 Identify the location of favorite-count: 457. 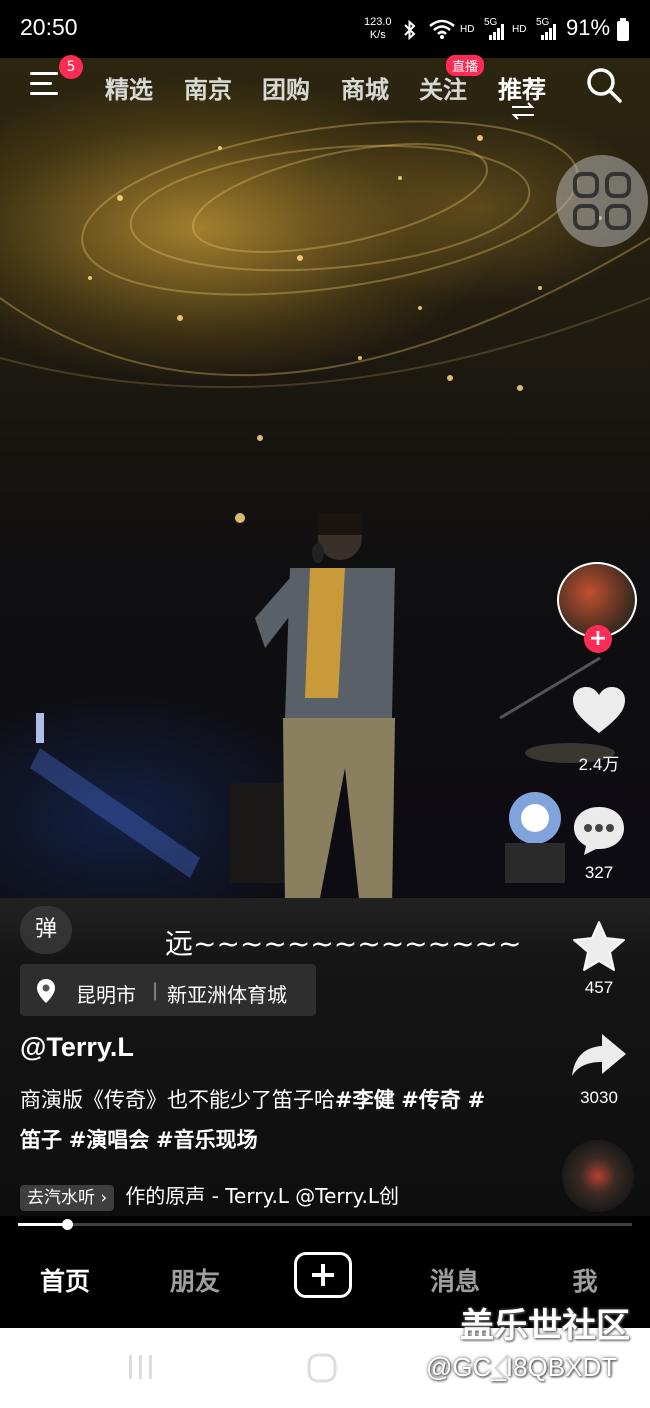
(599, 987).